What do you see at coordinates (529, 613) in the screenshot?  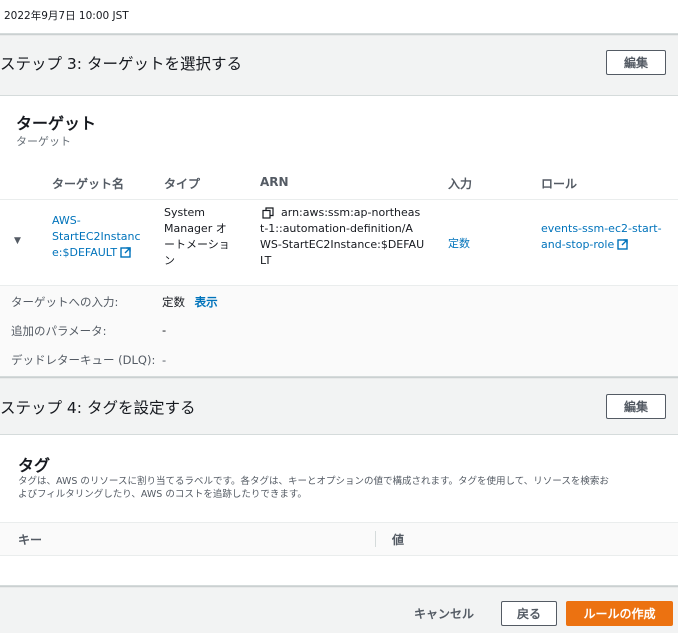 I see `back-button: 戻る` at bounding box center [529, 613].